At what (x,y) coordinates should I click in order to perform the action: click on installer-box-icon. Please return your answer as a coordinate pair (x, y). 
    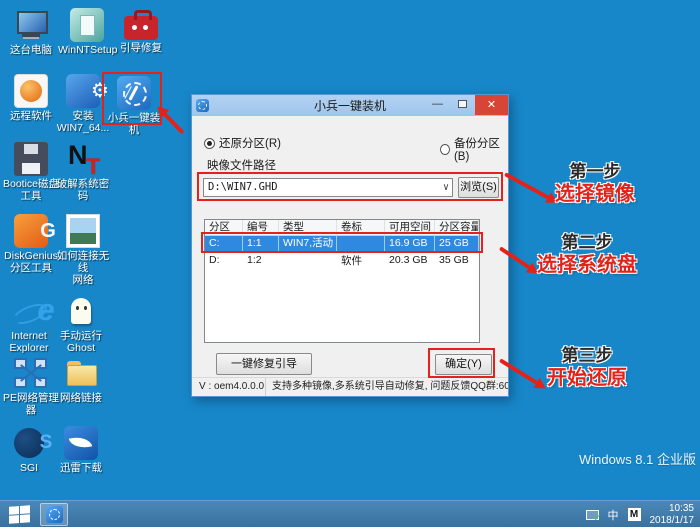
    Looking at the image, I should click on (87, 25).